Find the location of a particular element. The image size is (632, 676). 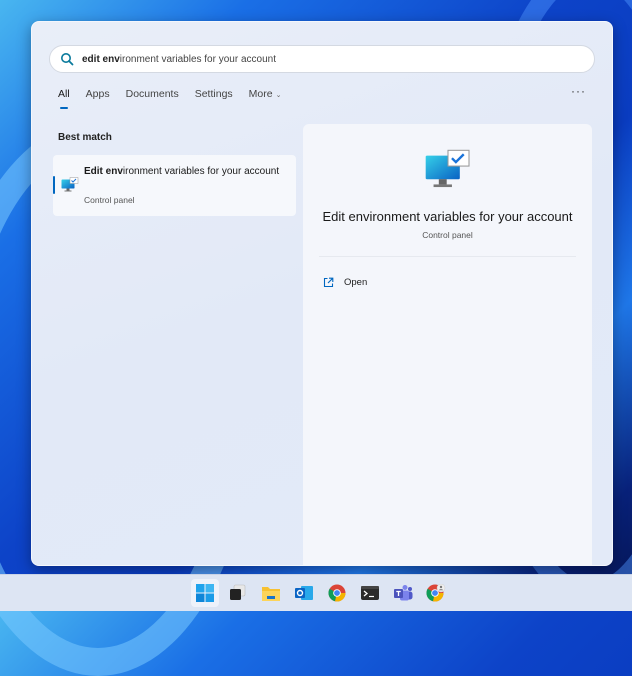

teams-icon is located at coordinates (403, 593).